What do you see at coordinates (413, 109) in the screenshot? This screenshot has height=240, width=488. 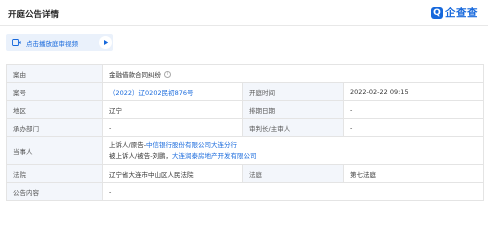 I see `schedule-date-value: -` at bounding box center [413, 109].